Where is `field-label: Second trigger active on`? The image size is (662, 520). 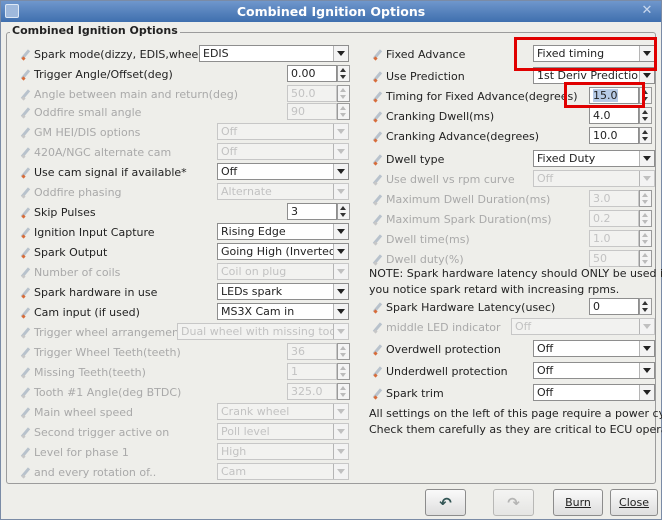 field-label: Second trigger active on is located at coordinates (95, 432).